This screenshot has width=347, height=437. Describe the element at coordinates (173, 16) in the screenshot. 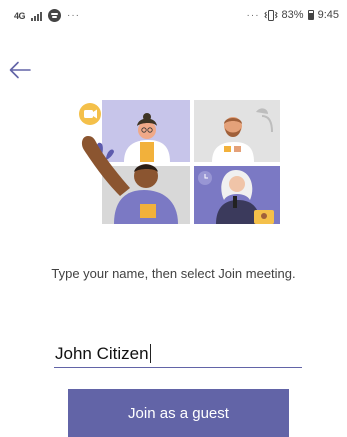

I see `status-bar: 4G ··· ··· 83% 9:45` at that location.